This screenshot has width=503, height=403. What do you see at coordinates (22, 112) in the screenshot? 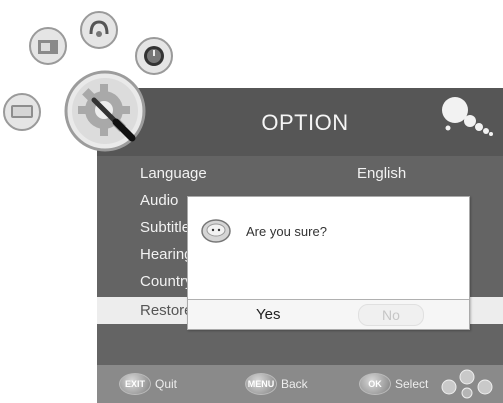
I see `picture-icon` at bounding box center [22, 112].